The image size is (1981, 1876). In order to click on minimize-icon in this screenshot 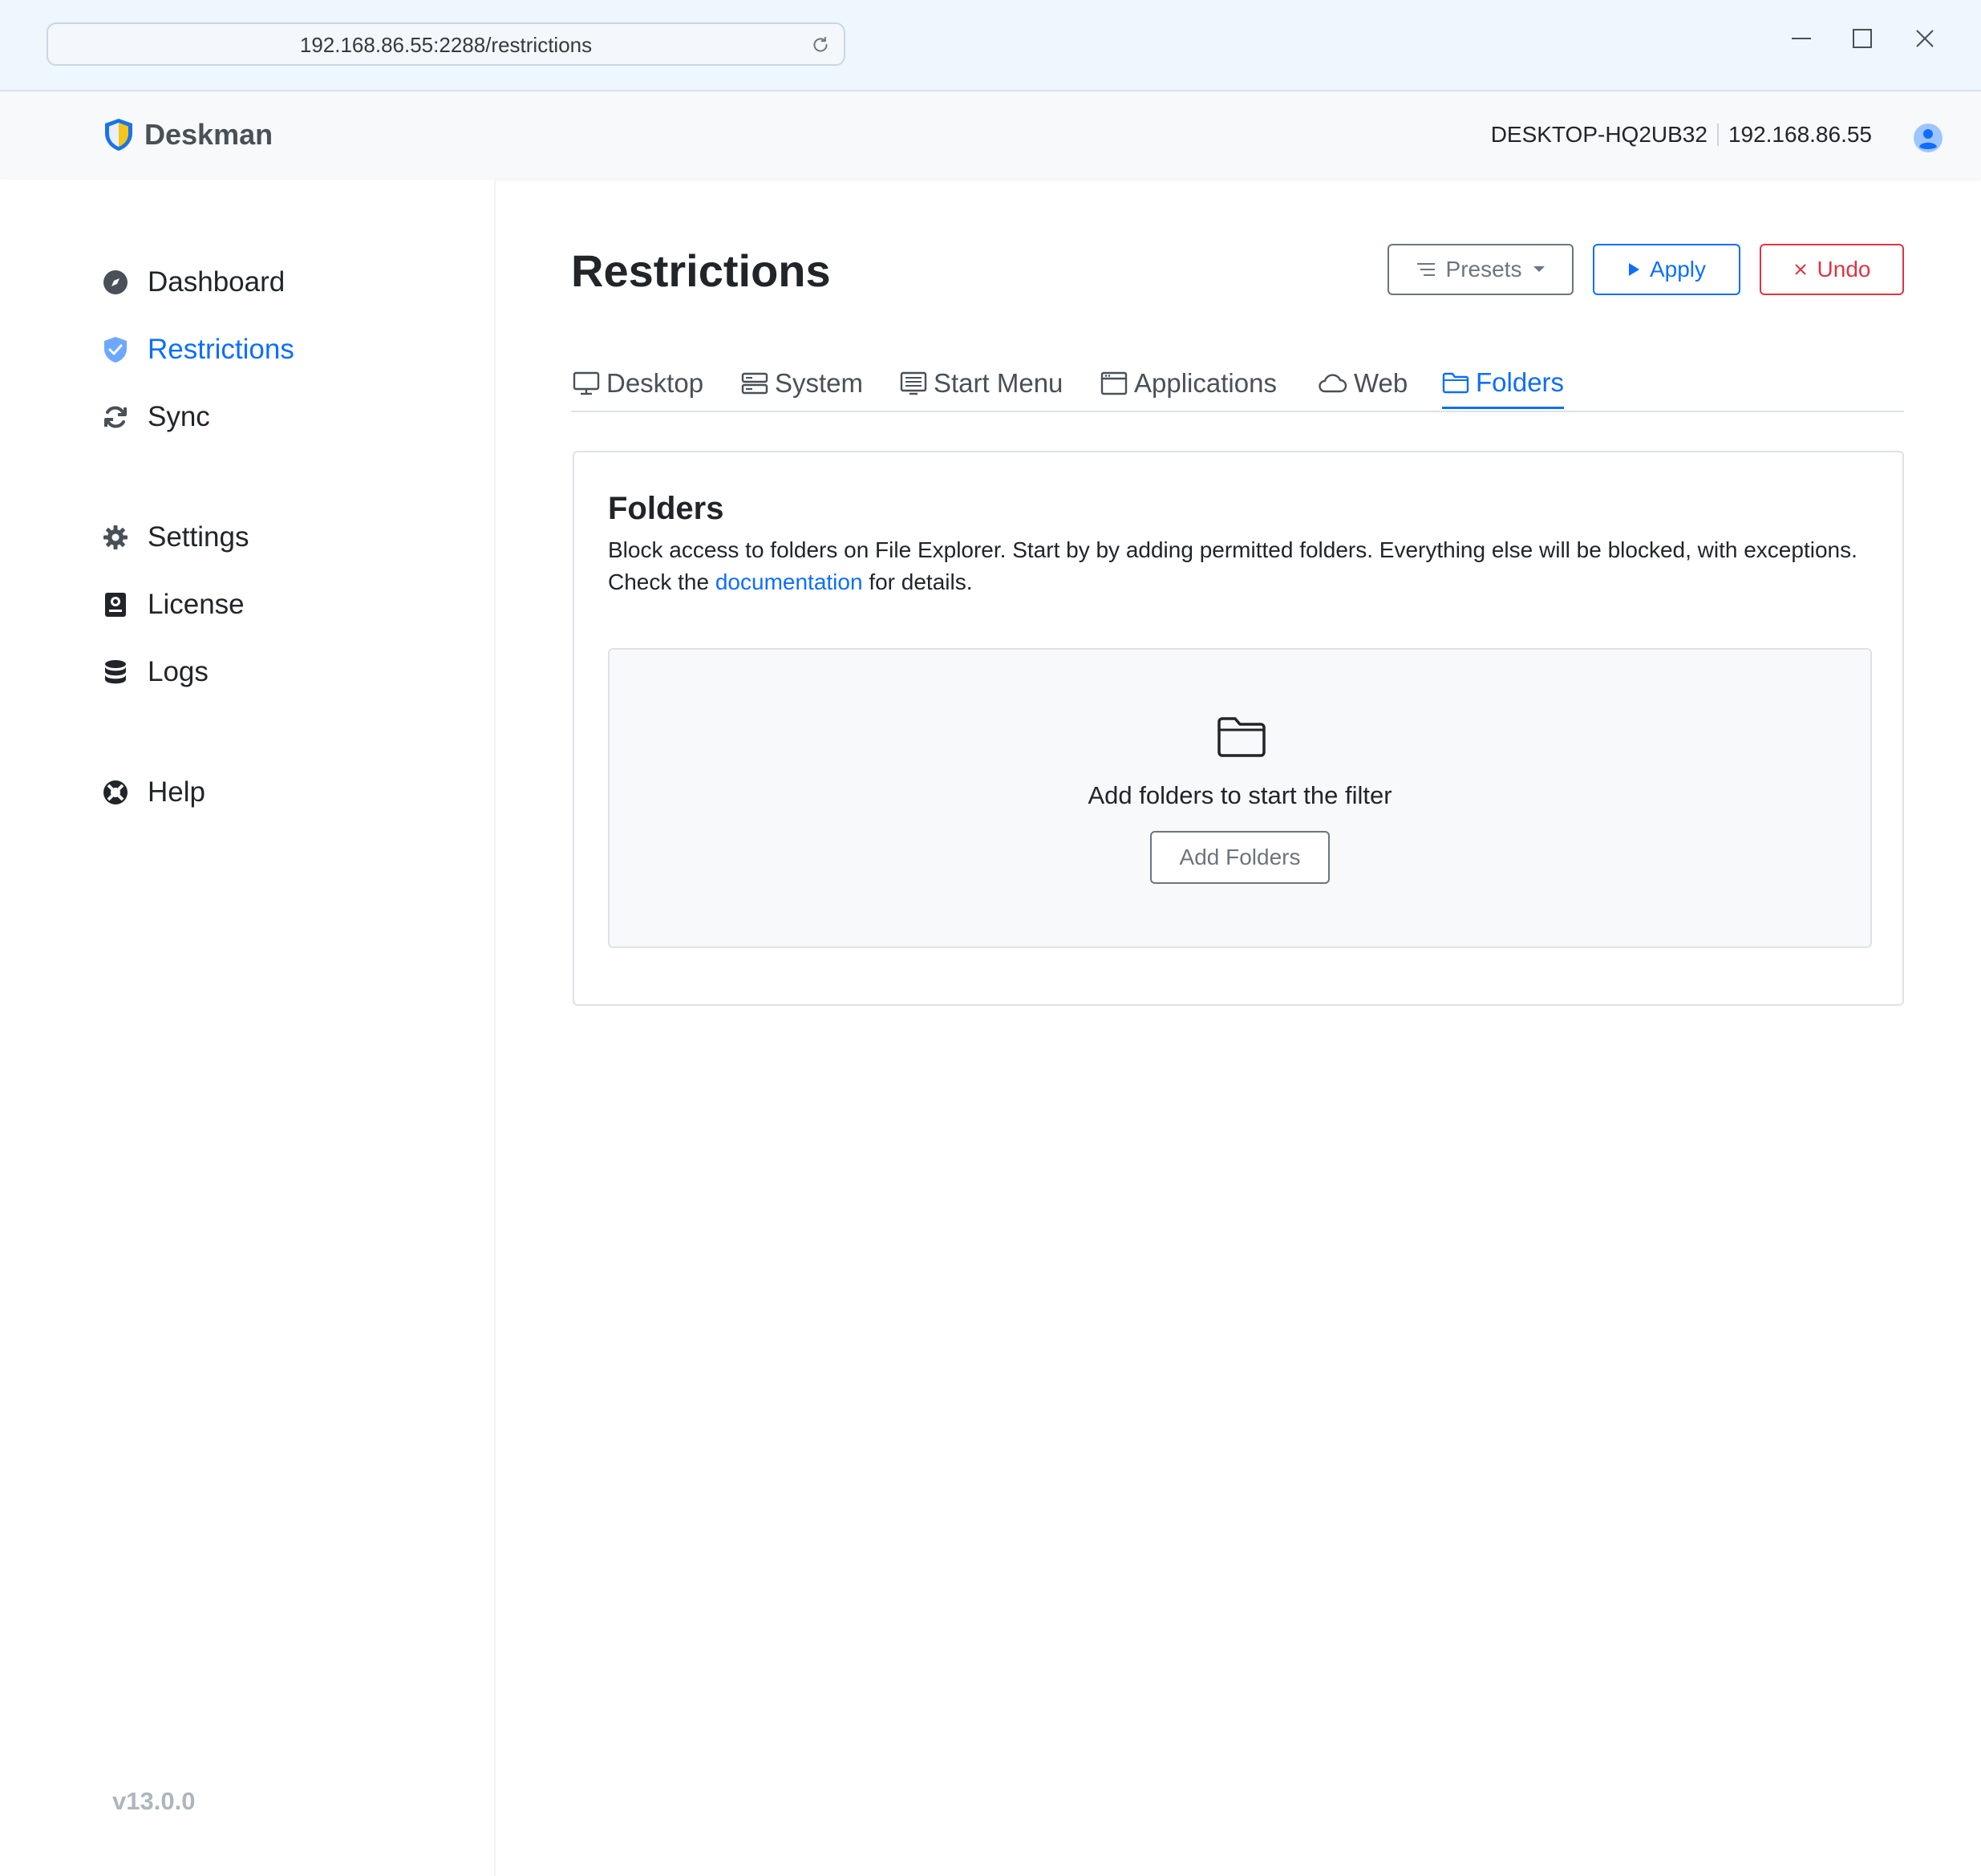, I will do `click(1801, 38)`.